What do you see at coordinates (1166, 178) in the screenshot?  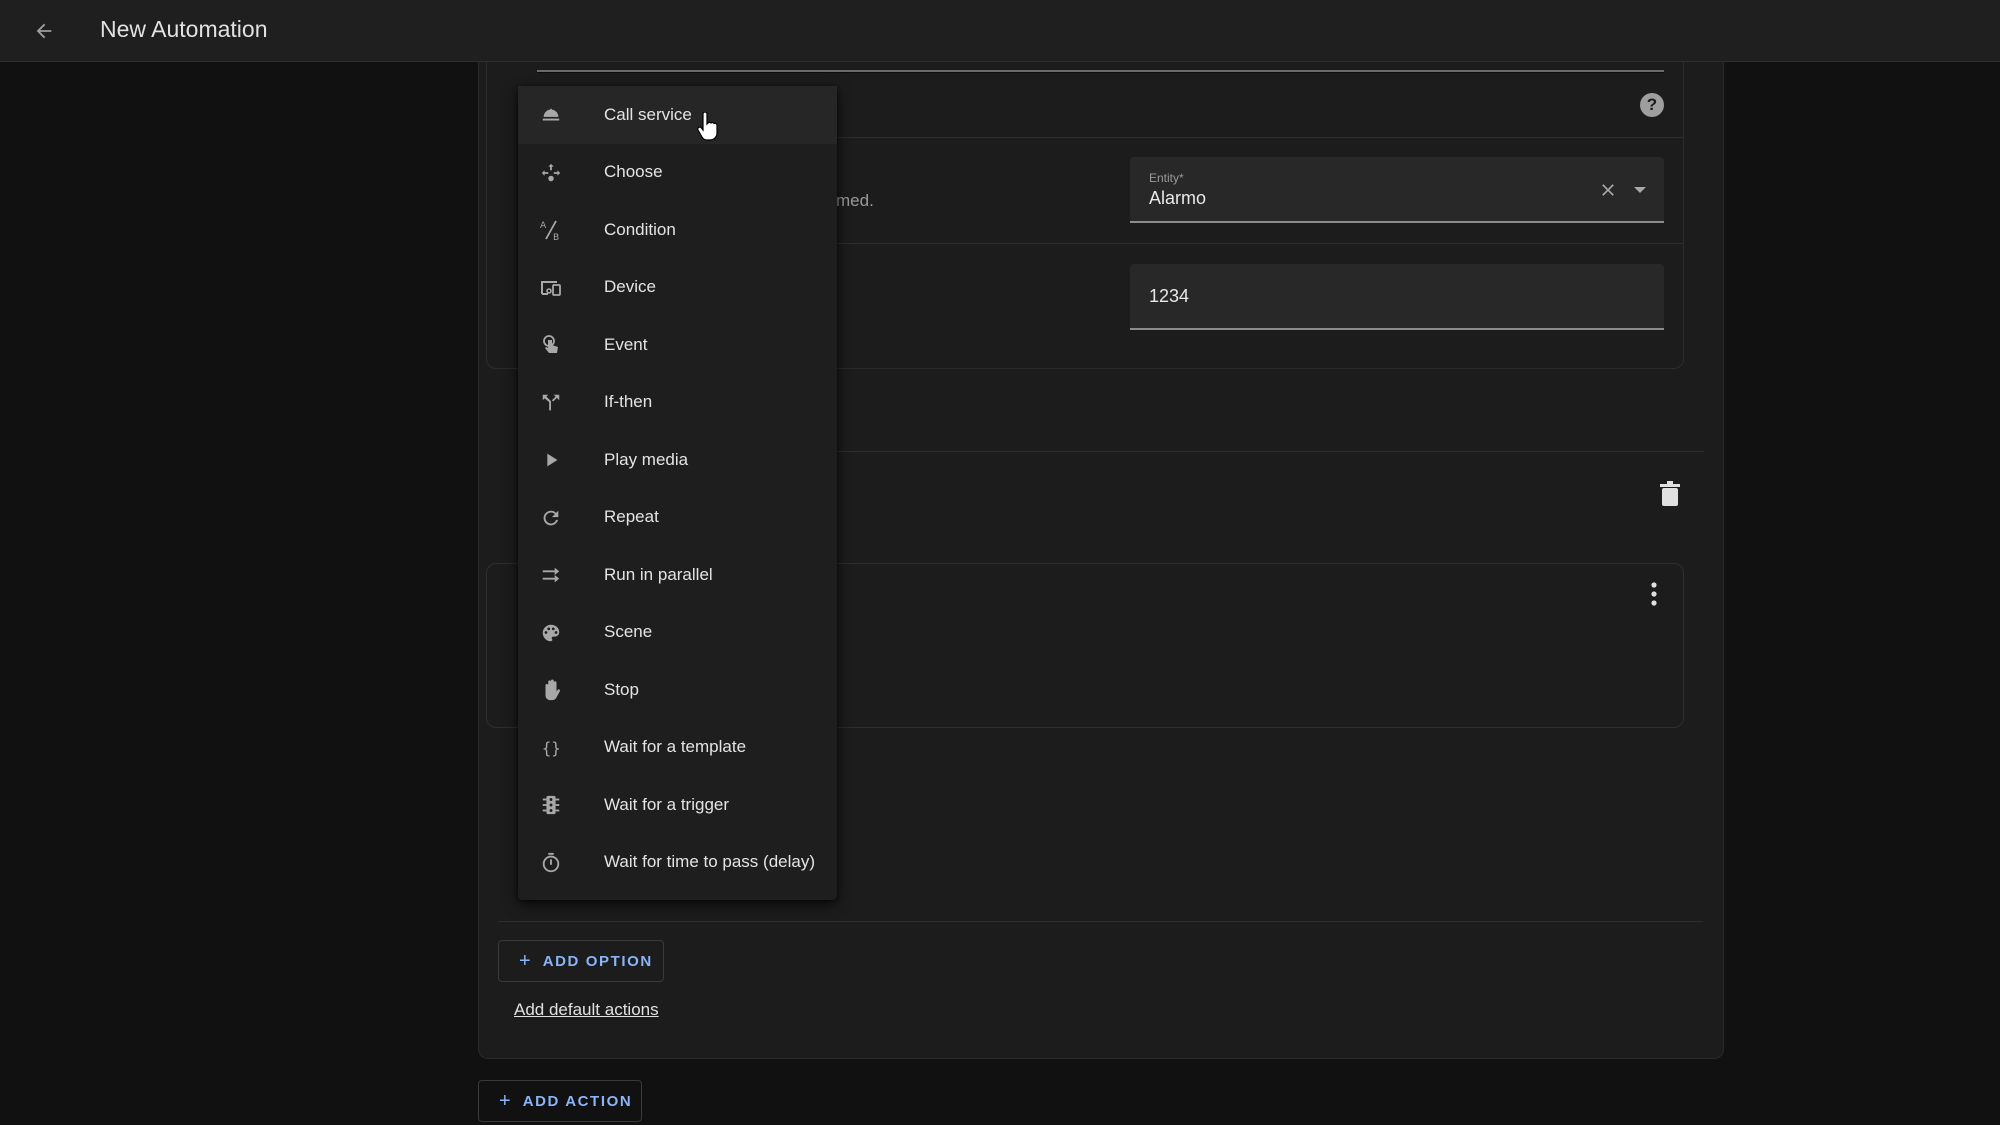 I see `entity-label: Entity*` at bounding box center [1166, 178].